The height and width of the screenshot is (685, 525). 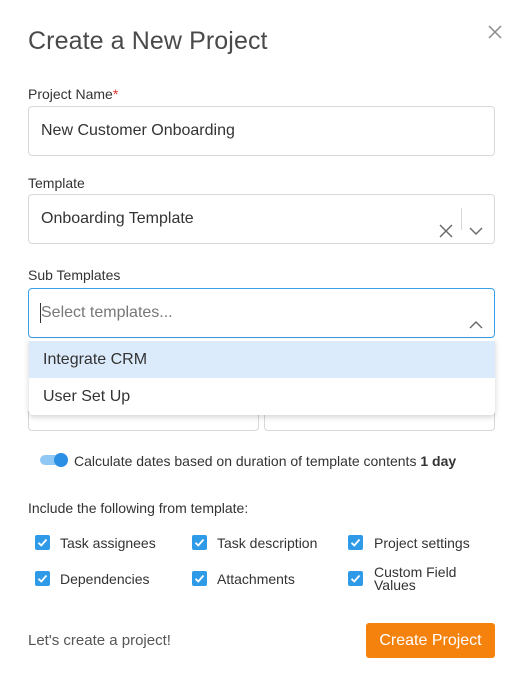 What do you see at coordinates (261, 219) in the screenshot?
I see `template-select: Onboarding Template` at bounding box center [261, 219].